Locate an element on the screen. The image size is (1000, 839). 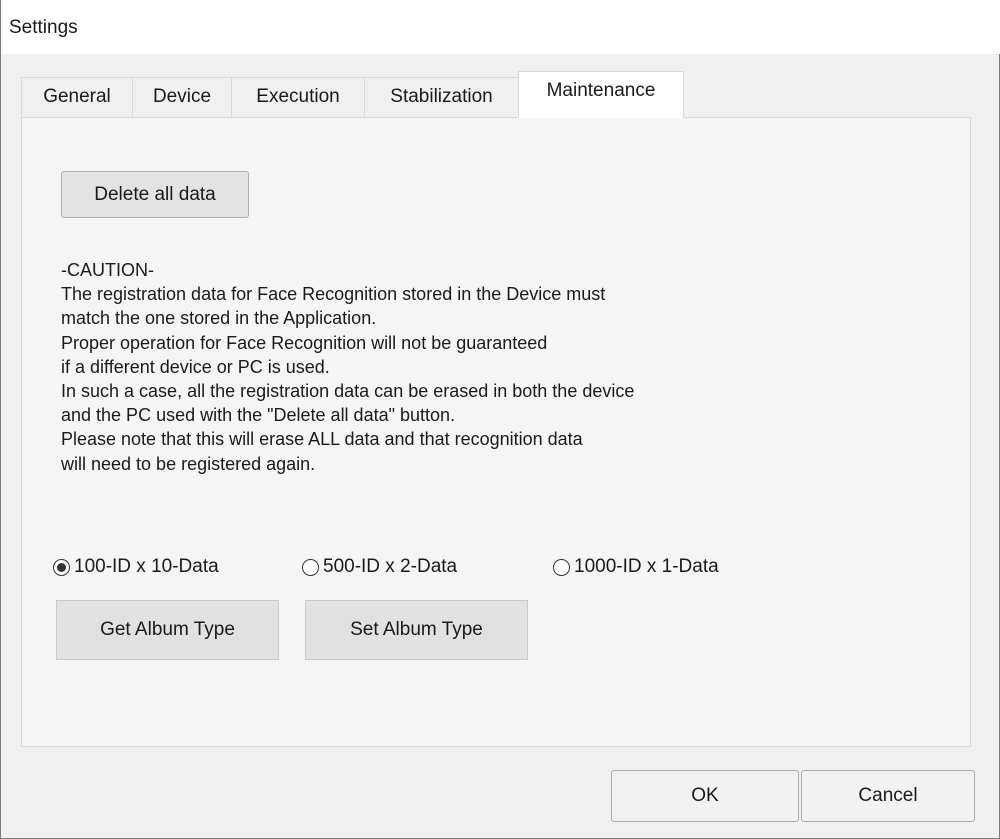
tab-execution: Execution is located at coordinates (298, 96).